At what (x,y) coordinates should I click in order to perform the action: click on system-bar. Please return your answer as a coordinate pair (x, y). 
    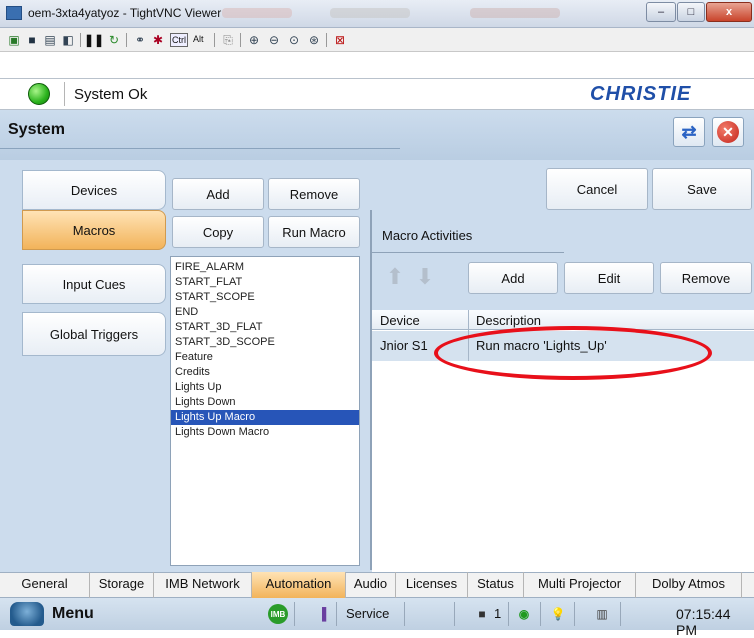
    Looking at the image, I should click on (377, 135).